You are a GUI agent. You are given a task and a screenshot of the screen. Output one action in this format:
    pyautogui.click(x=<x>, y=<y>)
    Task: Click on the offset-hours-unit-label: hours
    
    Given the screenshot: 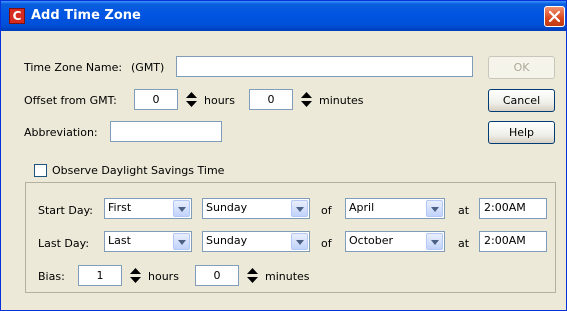 What is the action you would take?
    pyautogui.click(x=219, y=100)
    